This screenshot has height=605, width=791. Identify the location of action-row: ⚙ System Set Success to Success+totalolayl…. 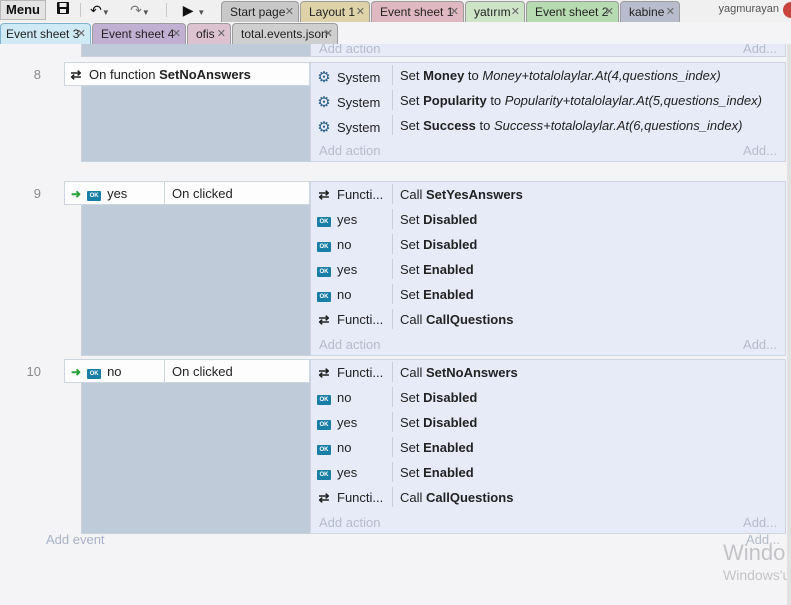
(548, 125).